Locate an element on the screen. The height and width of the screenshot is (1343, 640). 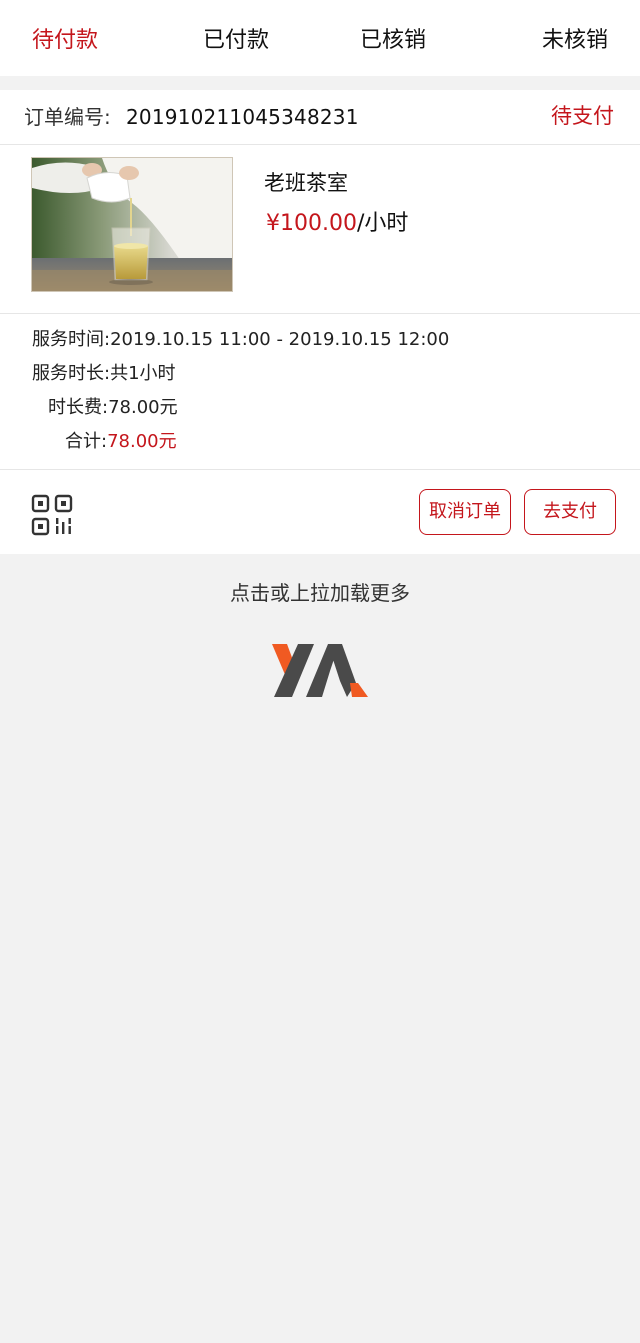
tab-pending-payment: 待付款 is located at coordinates (65, 41).